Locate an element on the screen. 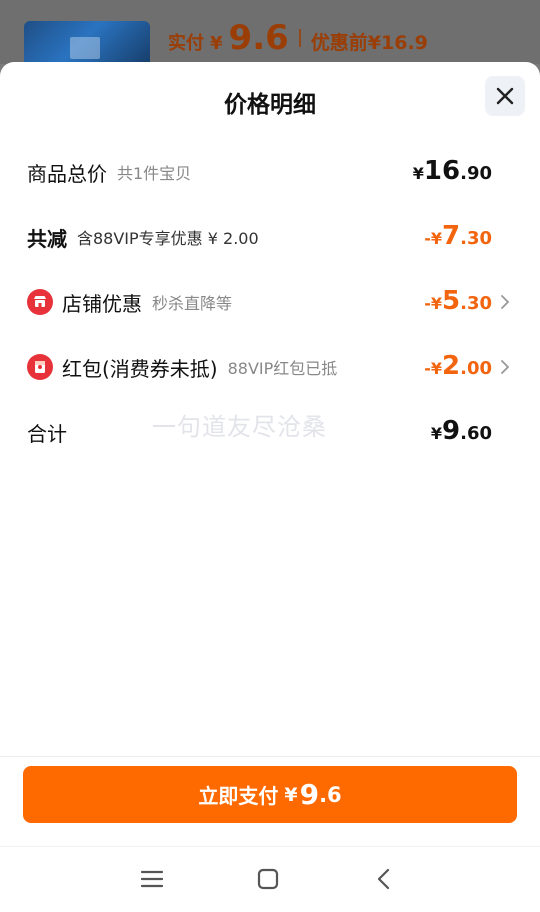 This screenshot has width=540, height=912. amount-decimal: .90 is located at coordinates (476, 173).